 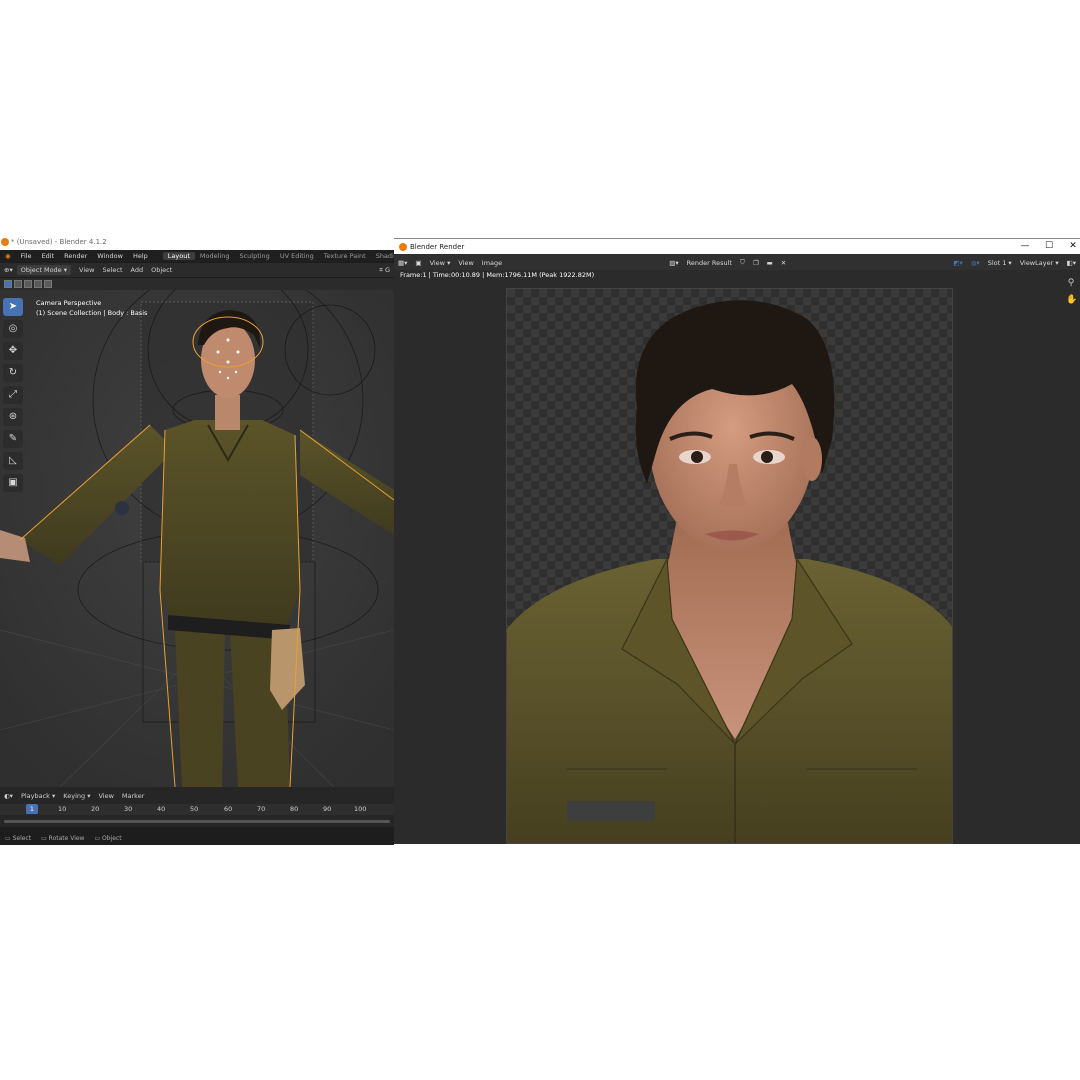 I want to click on new-image-icon: ❐, so click(x=756, y=263).